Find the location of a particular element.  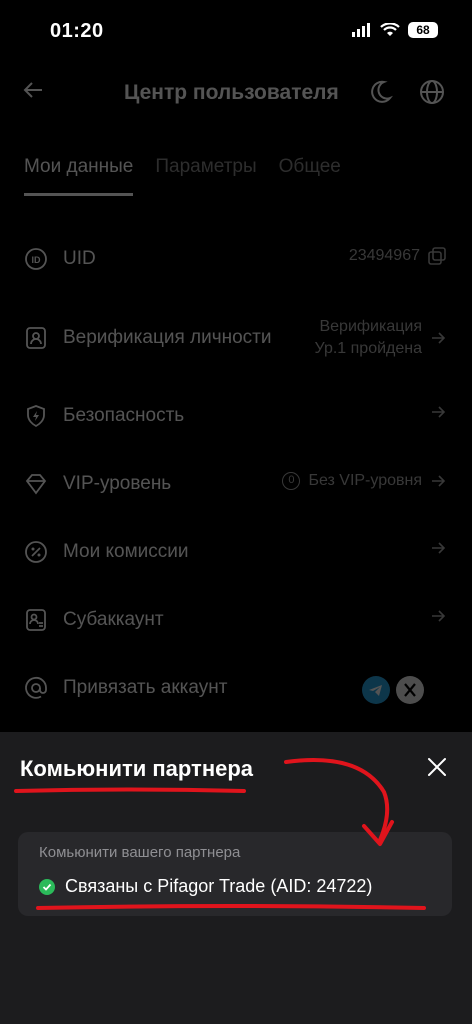

person-icon is located at coordinates (36, 338).